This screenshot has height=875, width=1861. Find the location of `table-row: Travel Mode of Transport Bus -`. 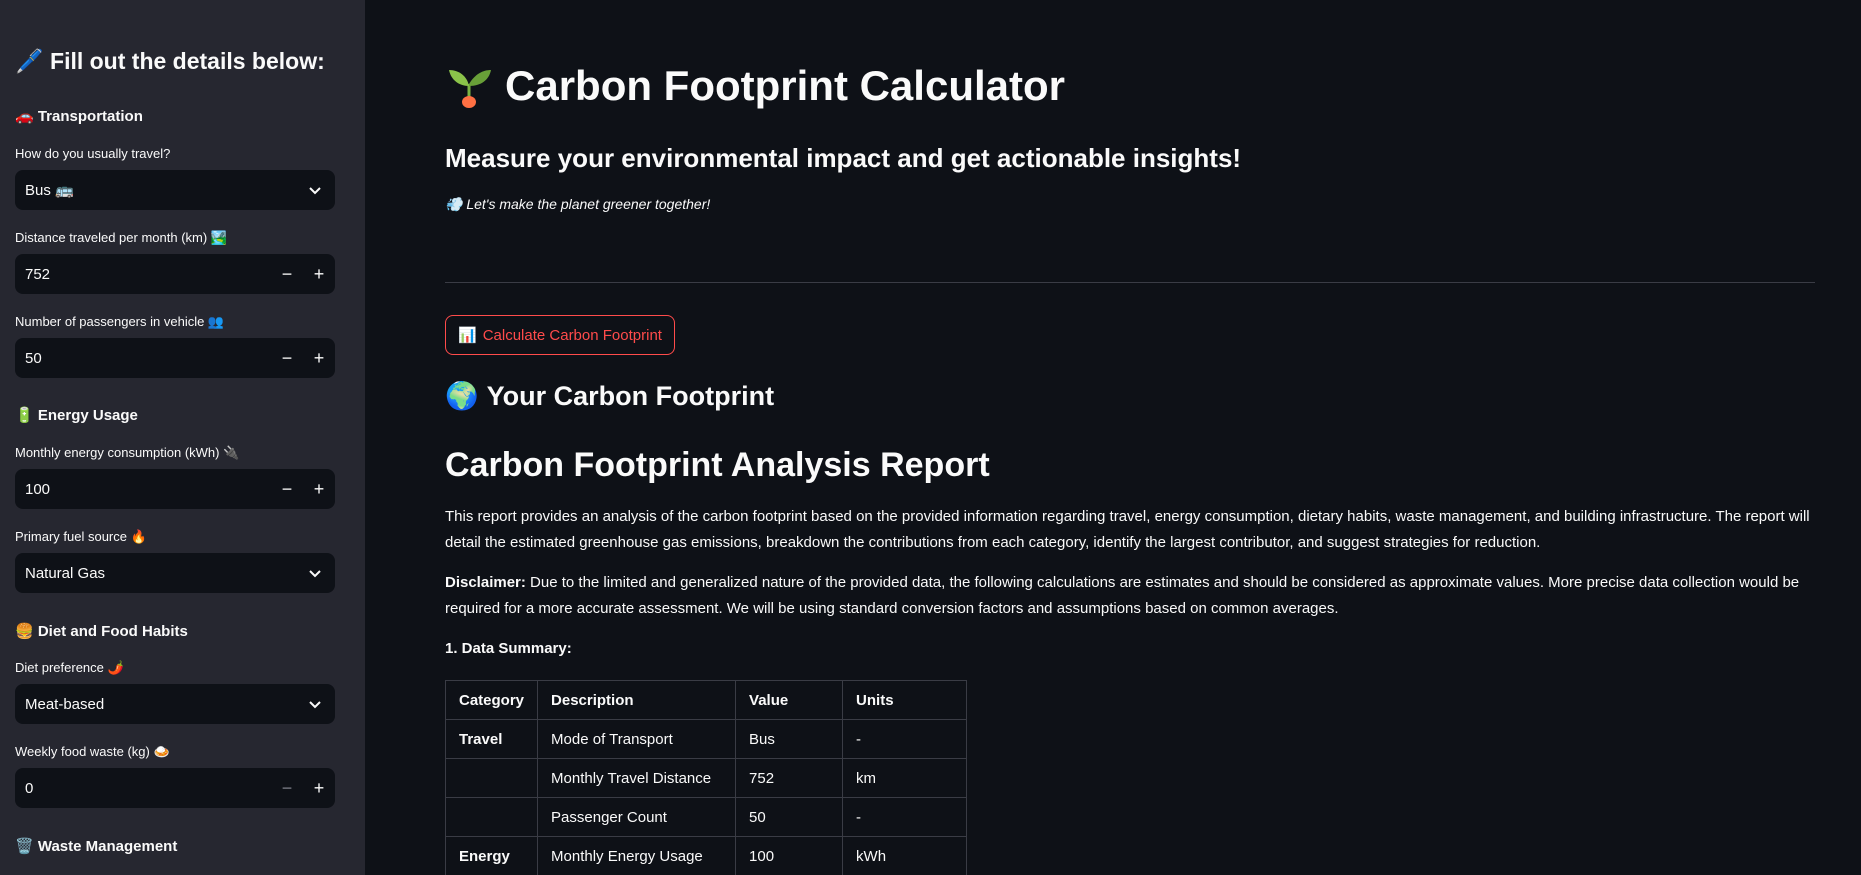

table-row: Travel Mode of Transport Bus - is located at coordinates (706, 739).